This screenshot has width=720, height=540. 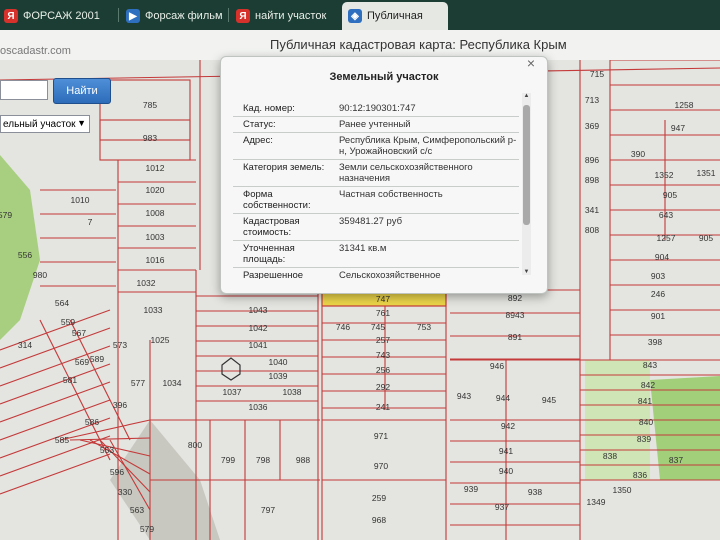 I want to click on tab-label: Публичная, so click(x=395, y=16).